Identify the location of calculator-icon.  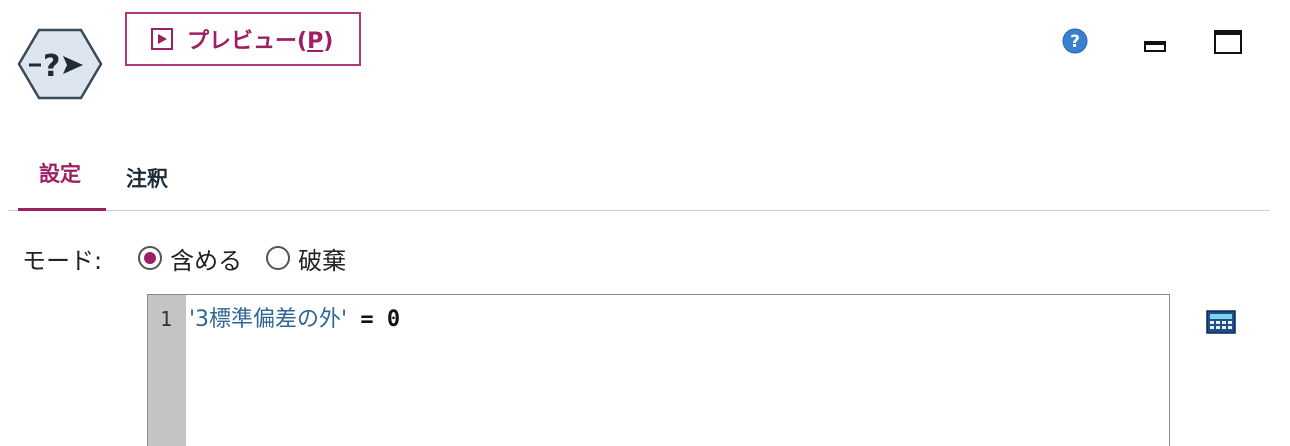
(1221, 322).